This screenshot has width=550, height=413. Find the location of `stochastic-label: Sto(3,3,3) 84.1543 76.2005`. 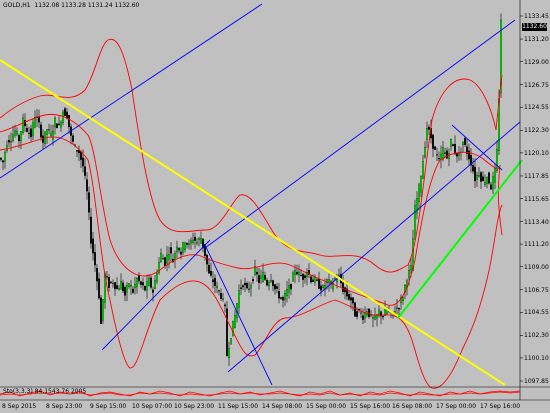

stochastic-label: Sto(3,3,3) 84.1543 76.2005 is located at coordinates (45, 391).